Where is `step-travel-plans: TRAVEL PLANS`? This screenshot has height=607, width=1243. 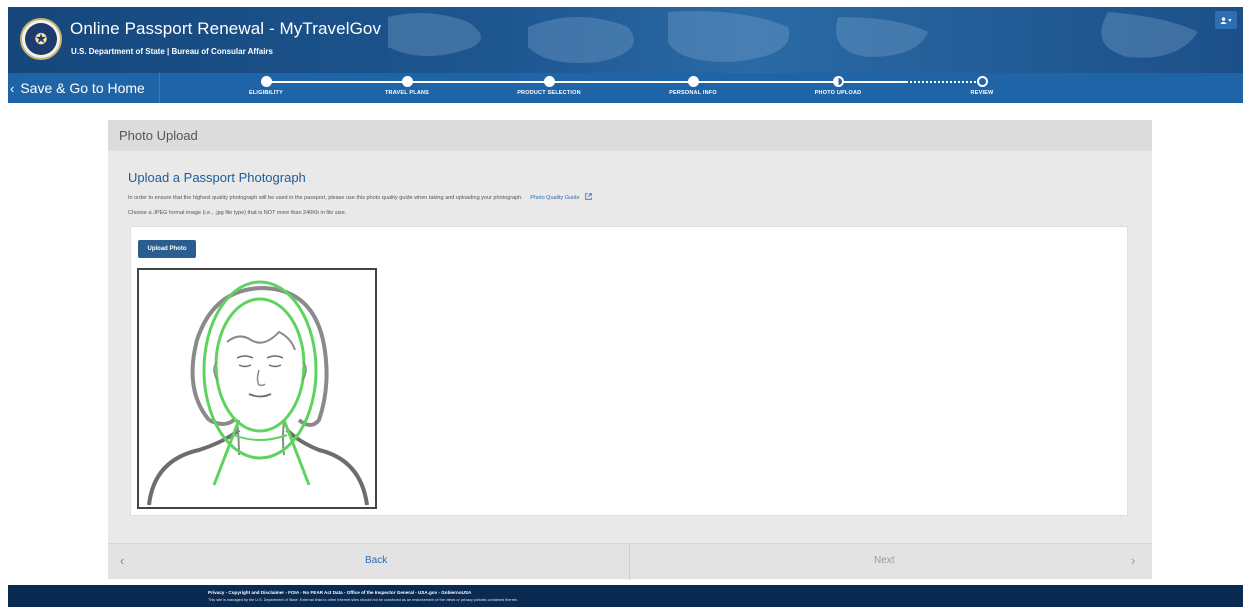
step-travel-plans: TRAVEL PLANS is located at coordinates (407, 84).